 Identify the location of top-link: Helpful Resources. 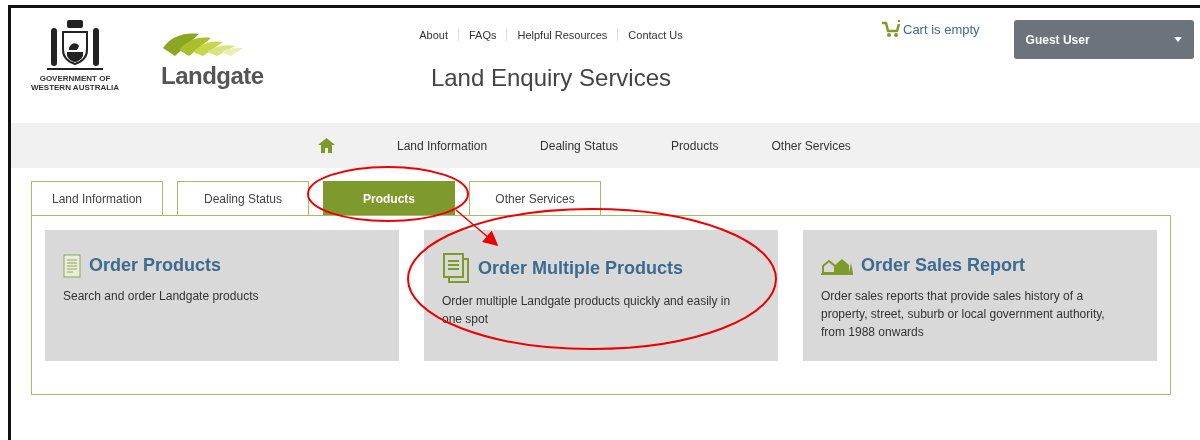
(562, 35).